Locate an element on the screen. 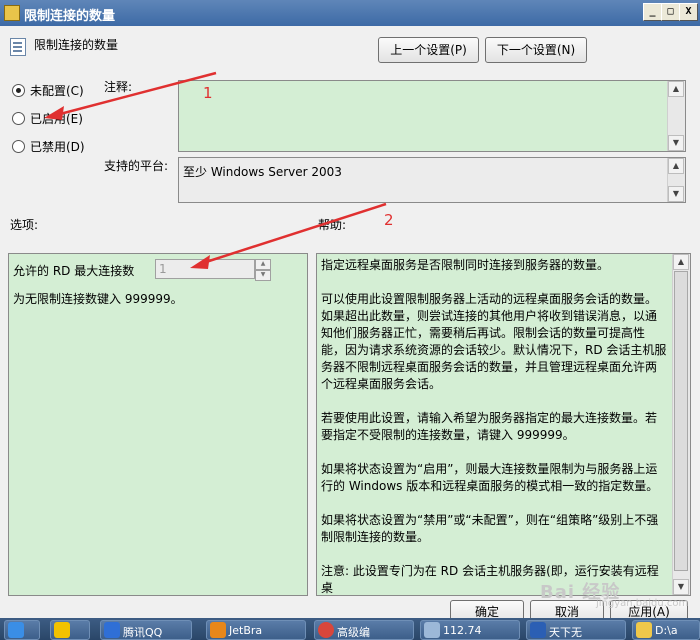  remote-desktop-icon is located at coordinates (432, 630).